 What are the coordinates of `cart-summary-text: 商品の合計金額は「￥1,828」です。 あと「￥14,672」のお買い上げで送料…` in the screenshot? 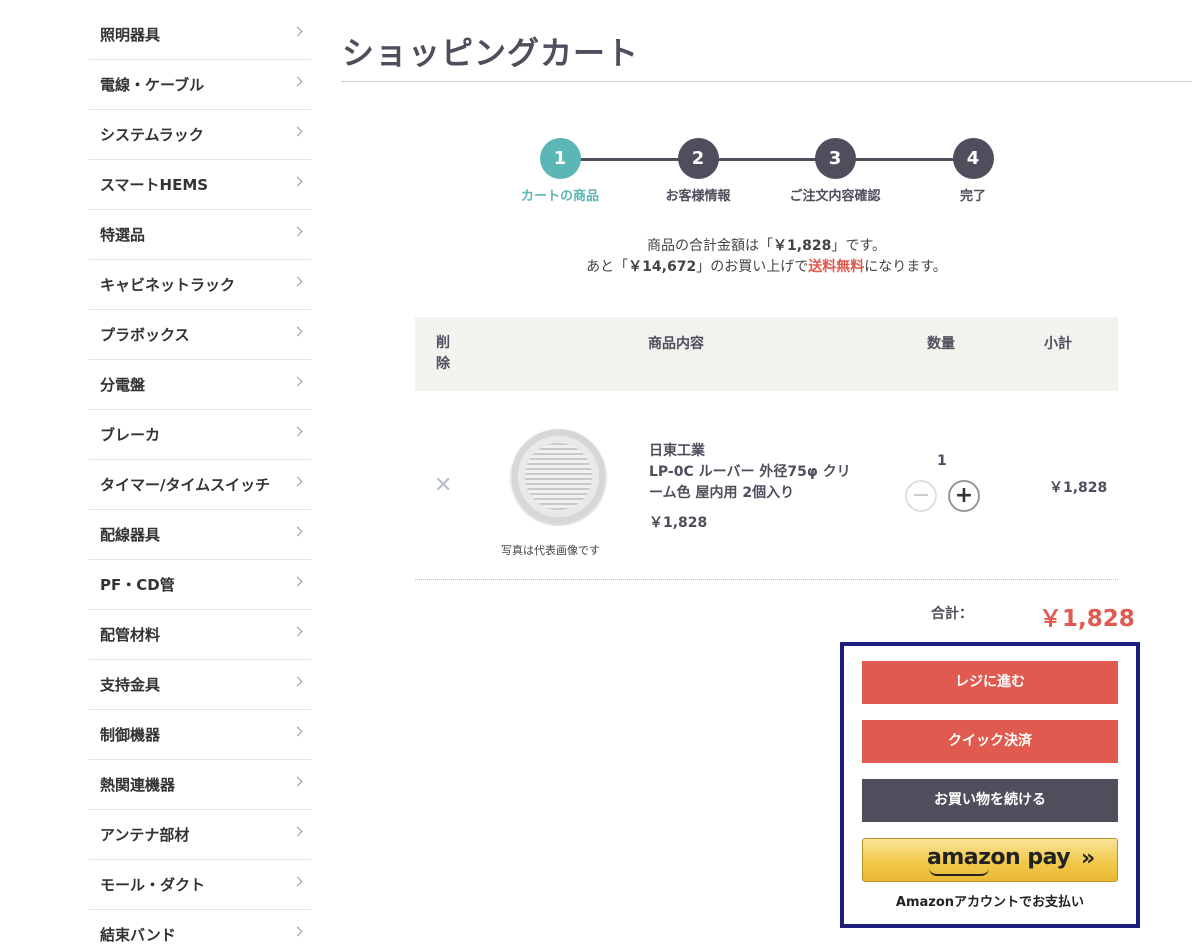 It's located at (766, 257).